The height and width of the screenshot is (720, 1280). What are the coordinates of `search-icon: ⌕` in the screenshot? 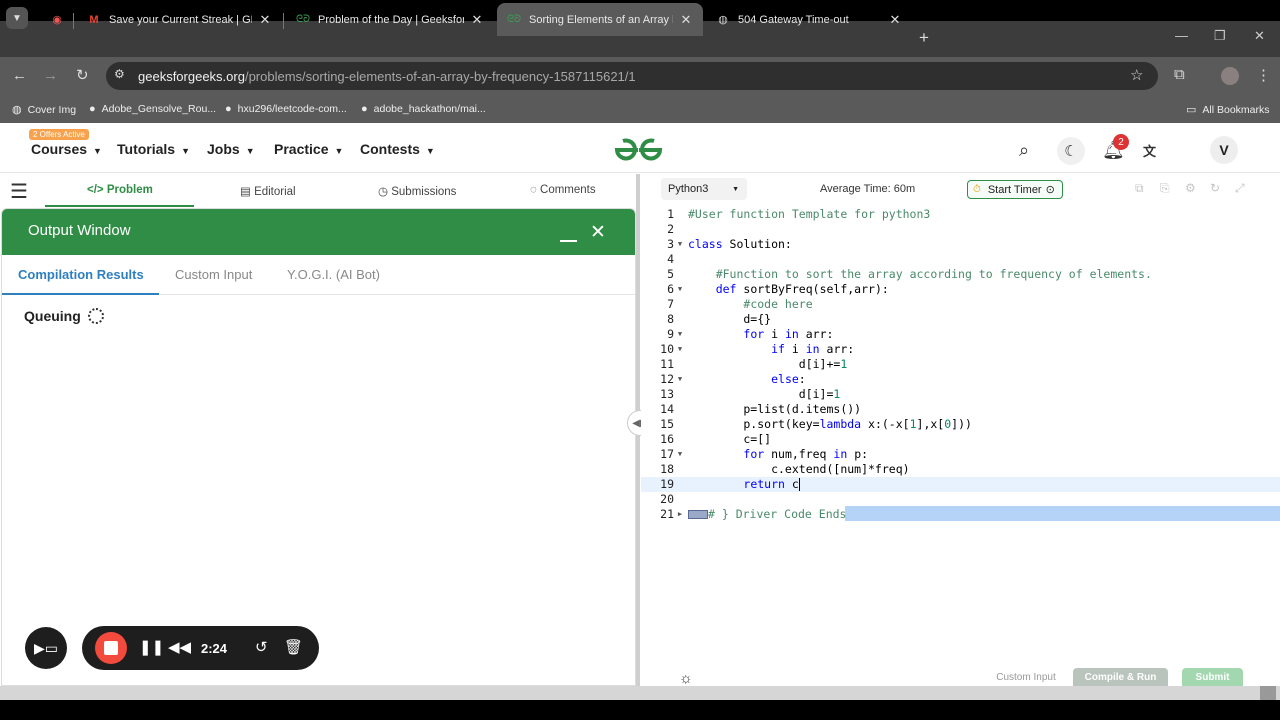 It's located at (1024, 150).